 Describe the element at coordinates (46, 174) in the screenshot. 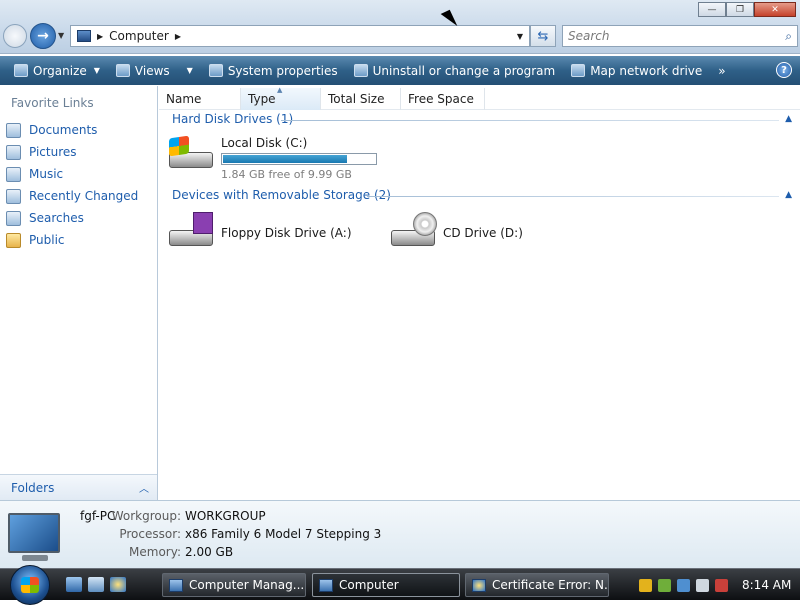

I see `sidebar-item-label: Music` at that location.